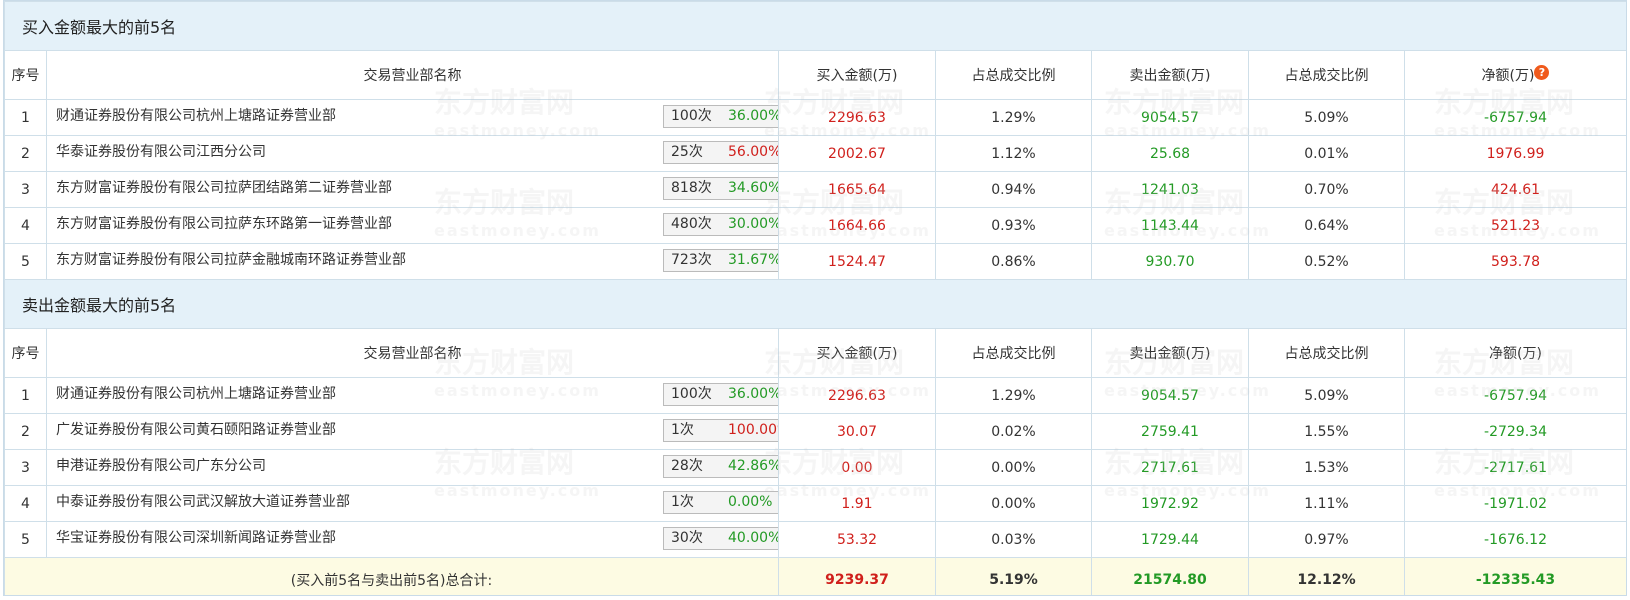  I want to click on total-buy-ratio: 5.19%, so click(1013, 576).